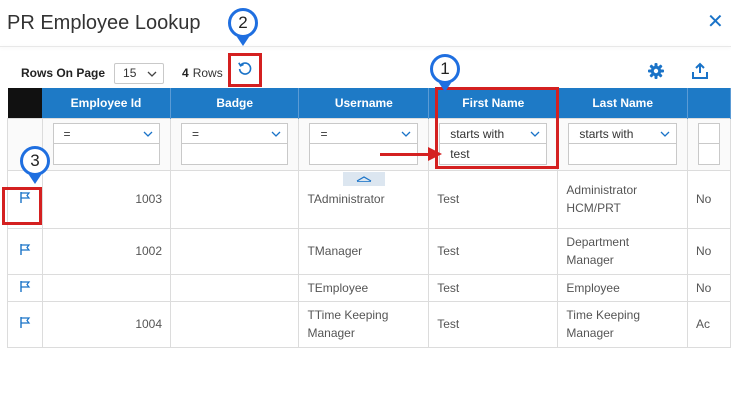 The image size is (731, 402). I want to click on column-header-last-name: Last Name, so click(622, 103).